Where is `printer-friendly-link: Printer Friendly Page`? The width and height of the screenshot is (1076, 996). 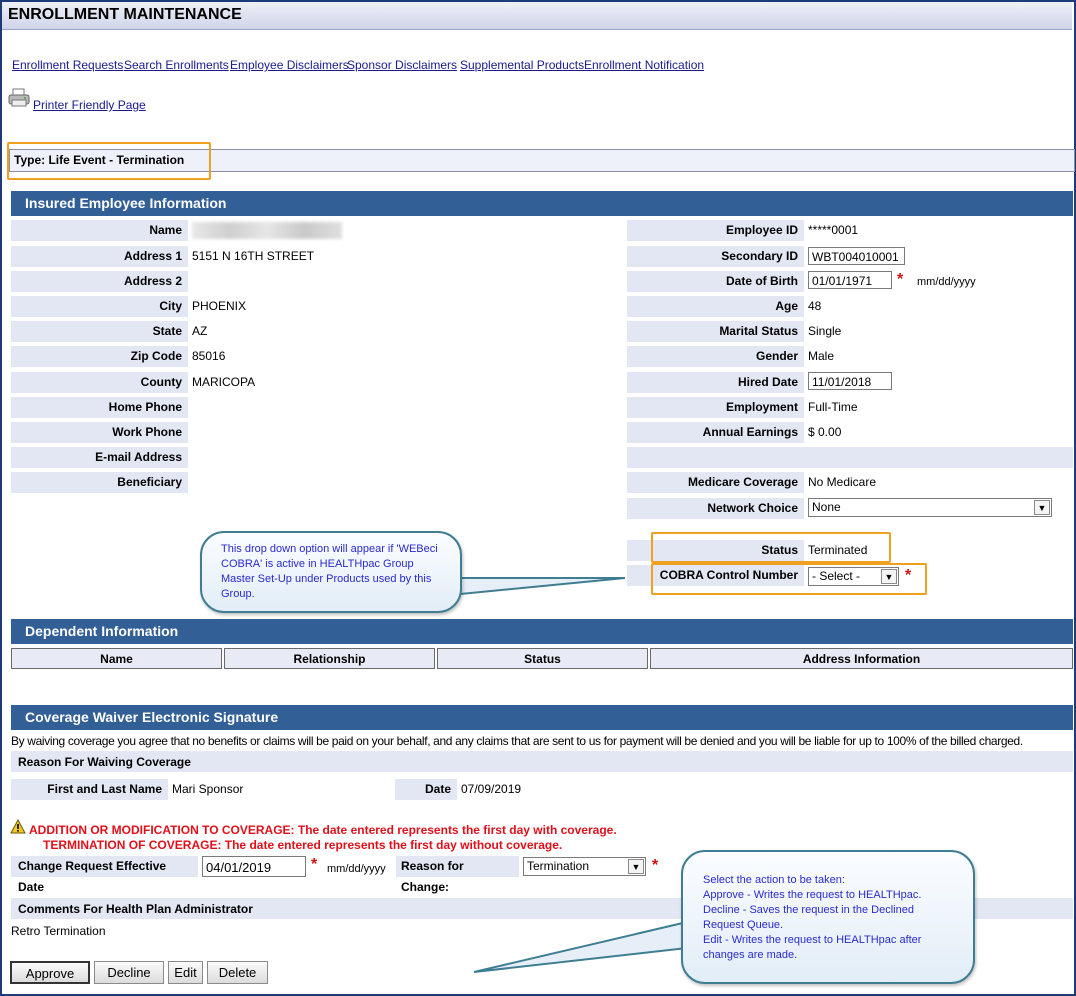
printer-friendly-link: Printer Friendly Page is located at coordinates (89, 105).